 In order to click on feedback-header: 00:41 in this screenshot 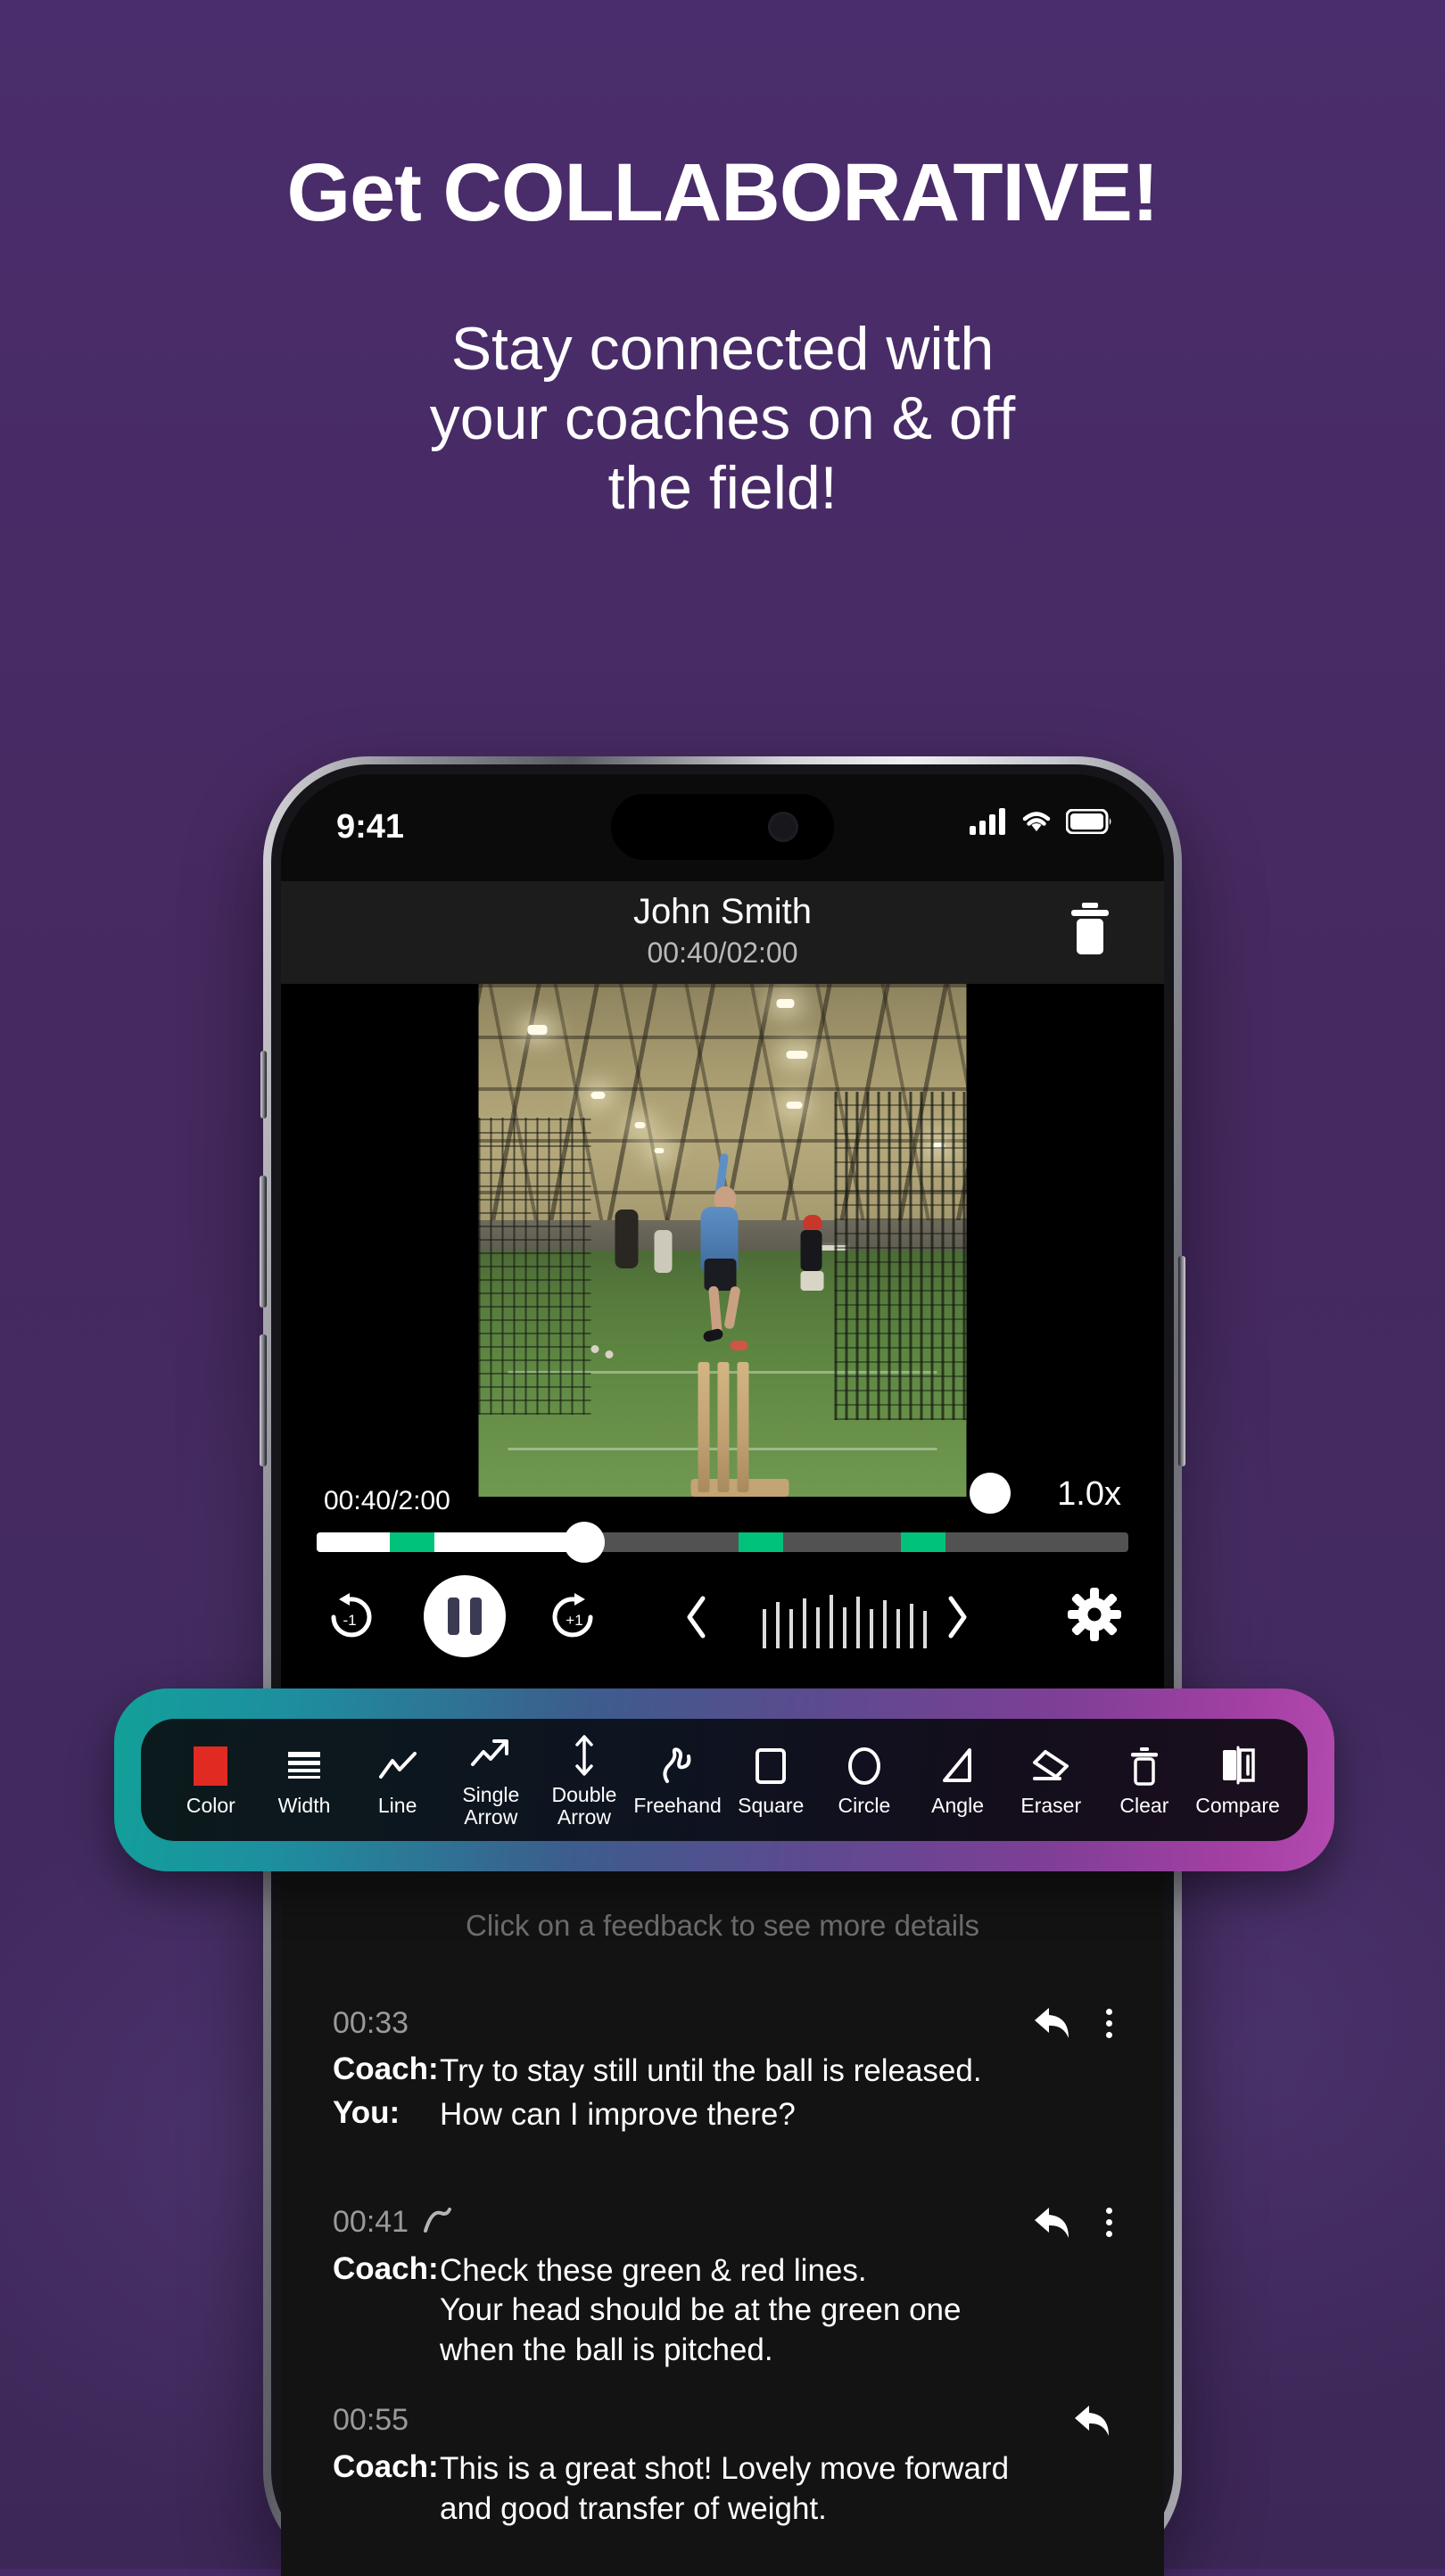, I will do `click(723, 2223)`.